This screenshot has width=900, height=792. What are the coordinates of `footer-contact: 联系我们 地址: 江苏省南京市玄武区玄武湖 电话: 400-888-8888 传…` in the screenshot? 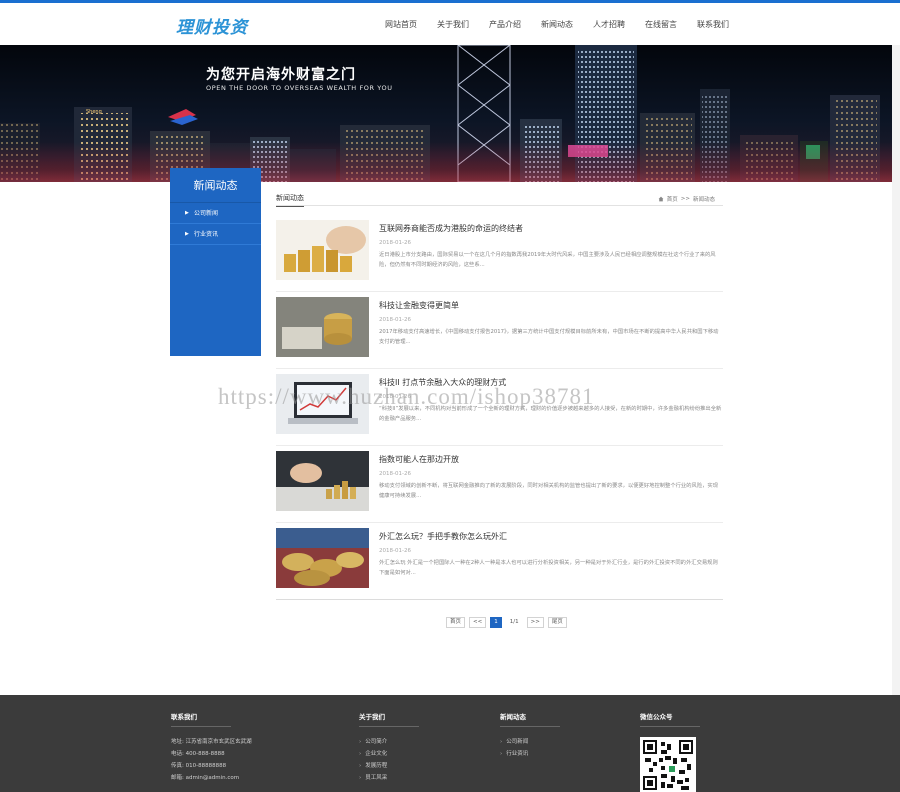 It's located at (211, 748).